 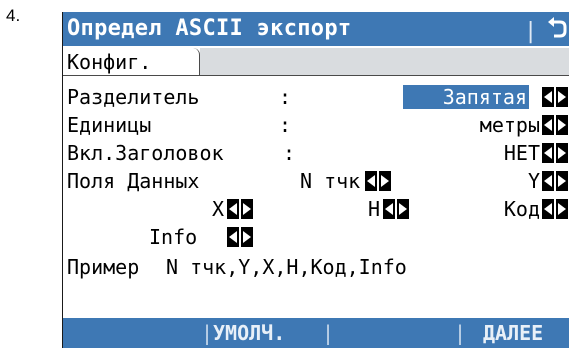 I want to click on info-field: Info, so click(x=173, y=237).